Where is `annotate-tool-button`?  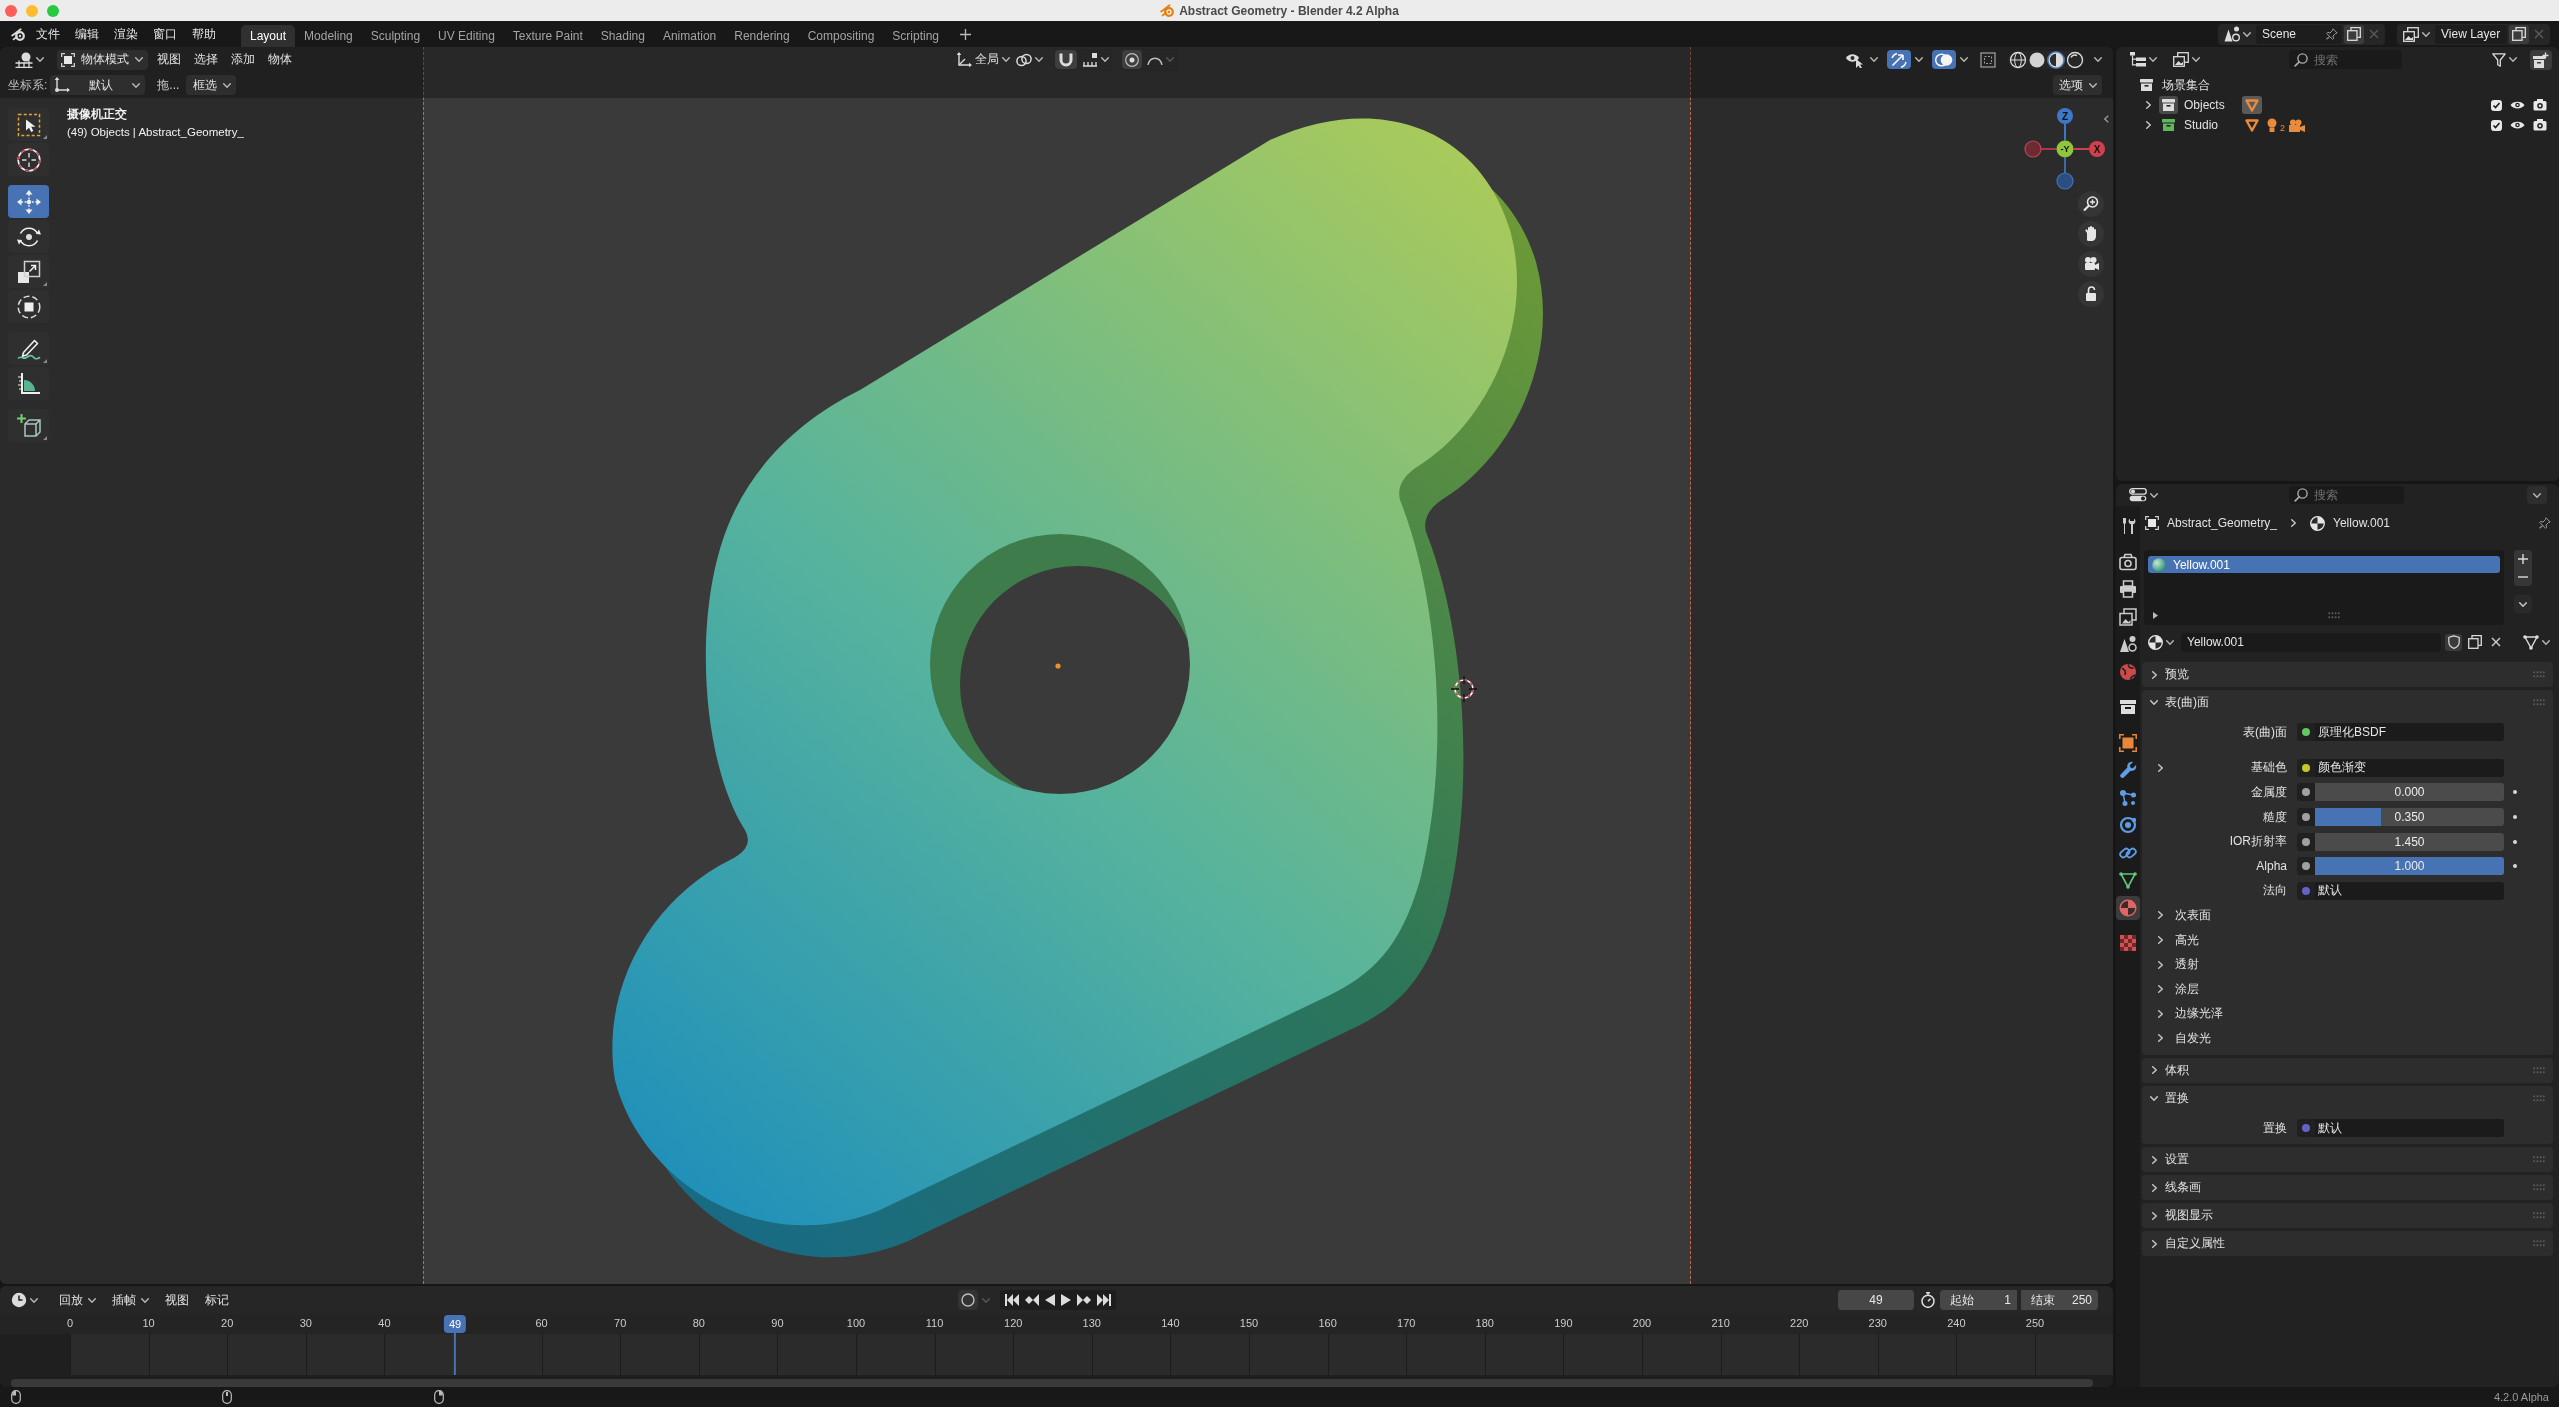 annotate-tool-button is located at coordinates (28, 348).